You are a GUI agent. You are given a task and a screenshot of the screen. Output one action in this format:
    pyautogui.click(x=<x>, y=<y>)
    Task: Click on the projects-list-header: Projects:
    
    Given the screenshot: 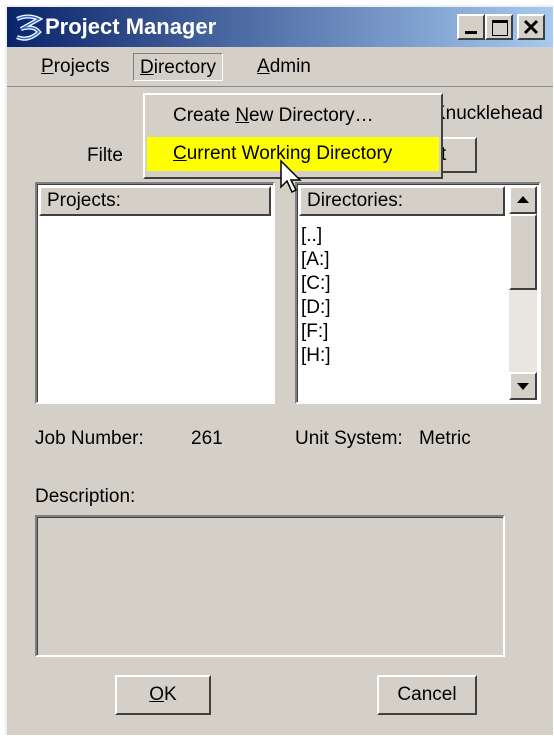 What is the action you would take?
    pyautogui.click(x=155, y=201)
    